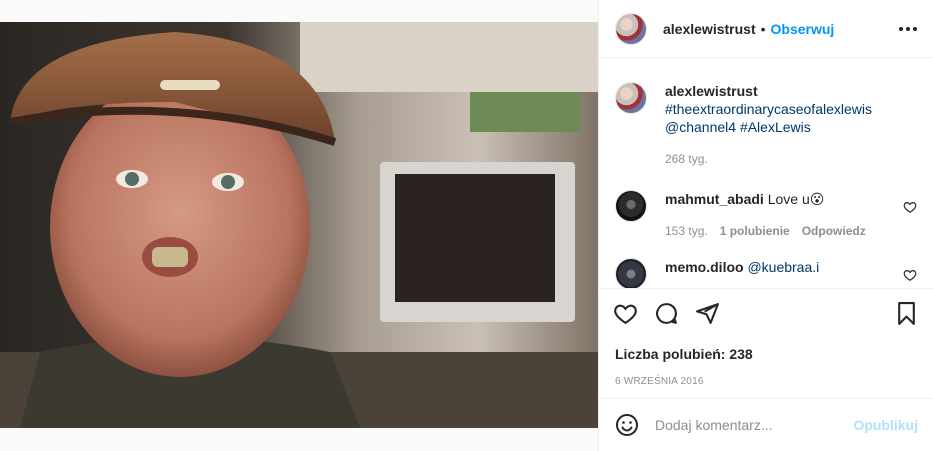  I want to click on comment-username: memo.diloo, so click(704, 267).